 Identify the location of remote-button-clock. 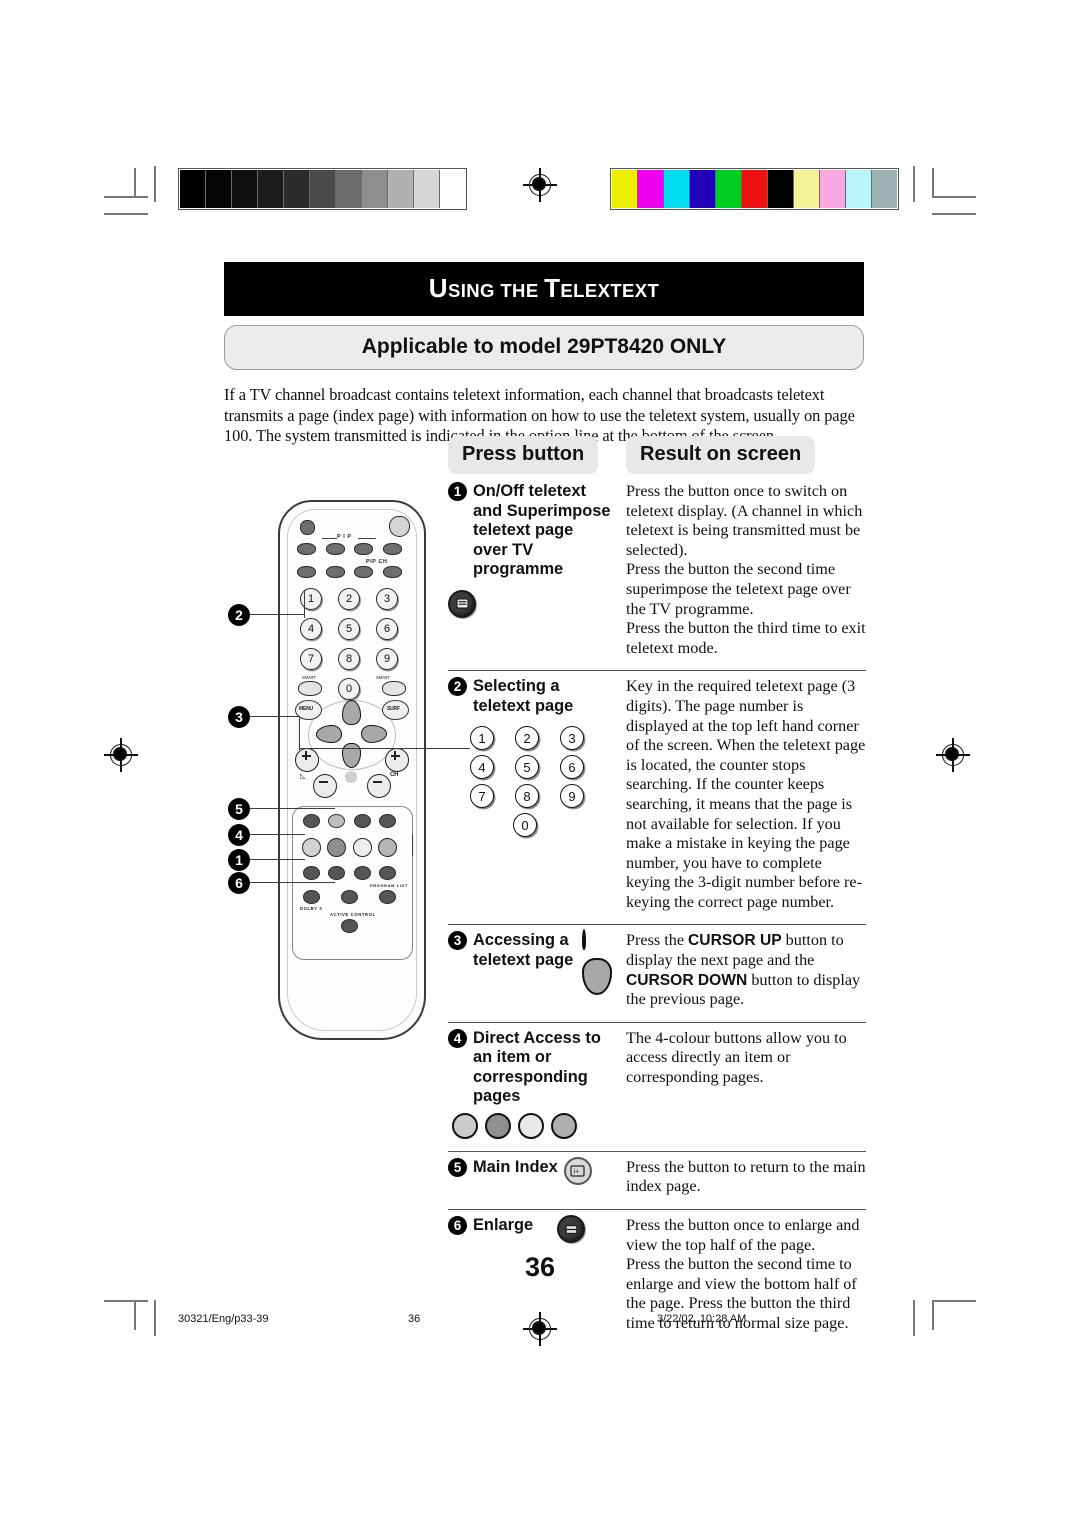
(362, 821).